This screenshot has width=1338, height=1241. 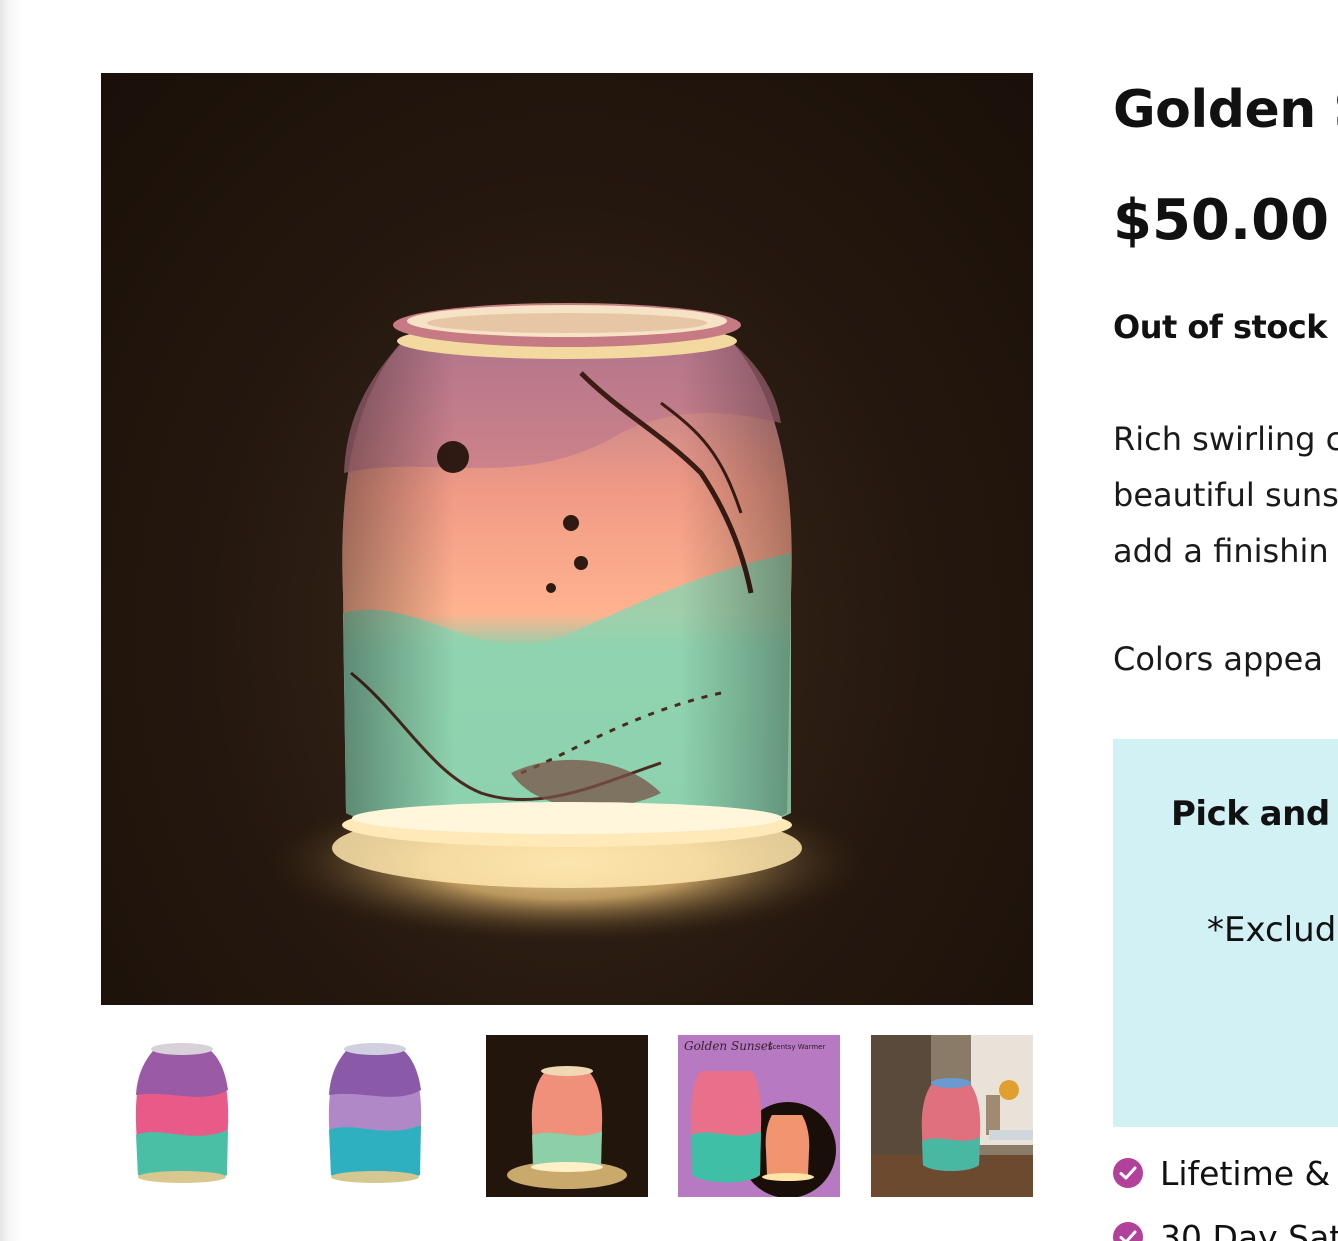 I want to click on thumb-sunset-shelf, so click(x=952, y=1116).